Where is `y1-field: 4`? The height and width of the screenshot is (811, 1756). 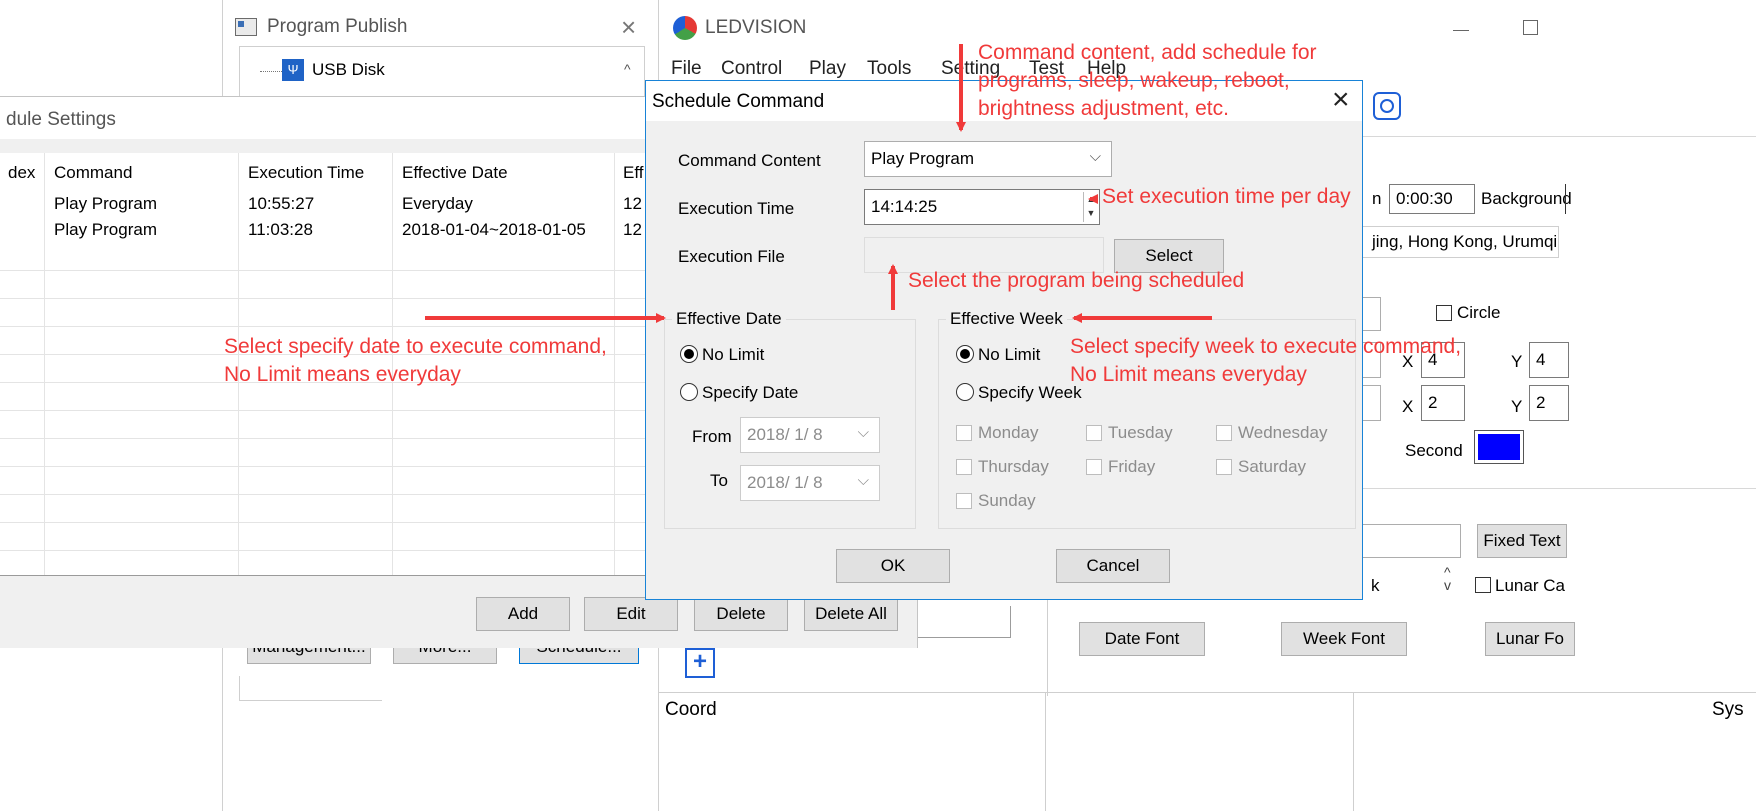 y1-field: 4 is located at coordinates (1549, 360).